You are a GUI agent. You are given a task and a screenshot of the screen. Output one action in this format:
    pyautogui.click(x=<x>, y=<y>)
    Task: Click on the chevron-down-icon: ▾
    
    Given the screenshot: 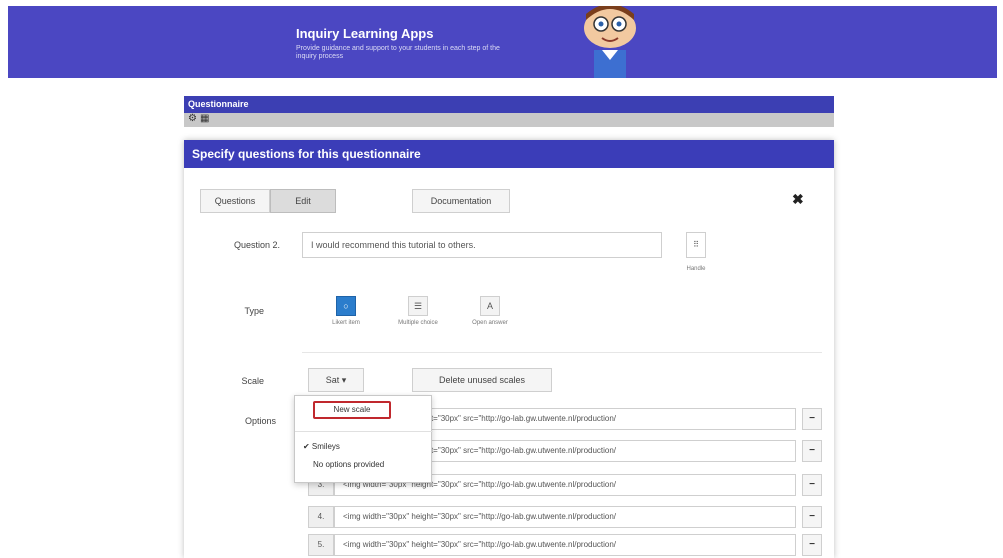 What is the action you would take?
    pyautogui.click(x=344, y=380)
    